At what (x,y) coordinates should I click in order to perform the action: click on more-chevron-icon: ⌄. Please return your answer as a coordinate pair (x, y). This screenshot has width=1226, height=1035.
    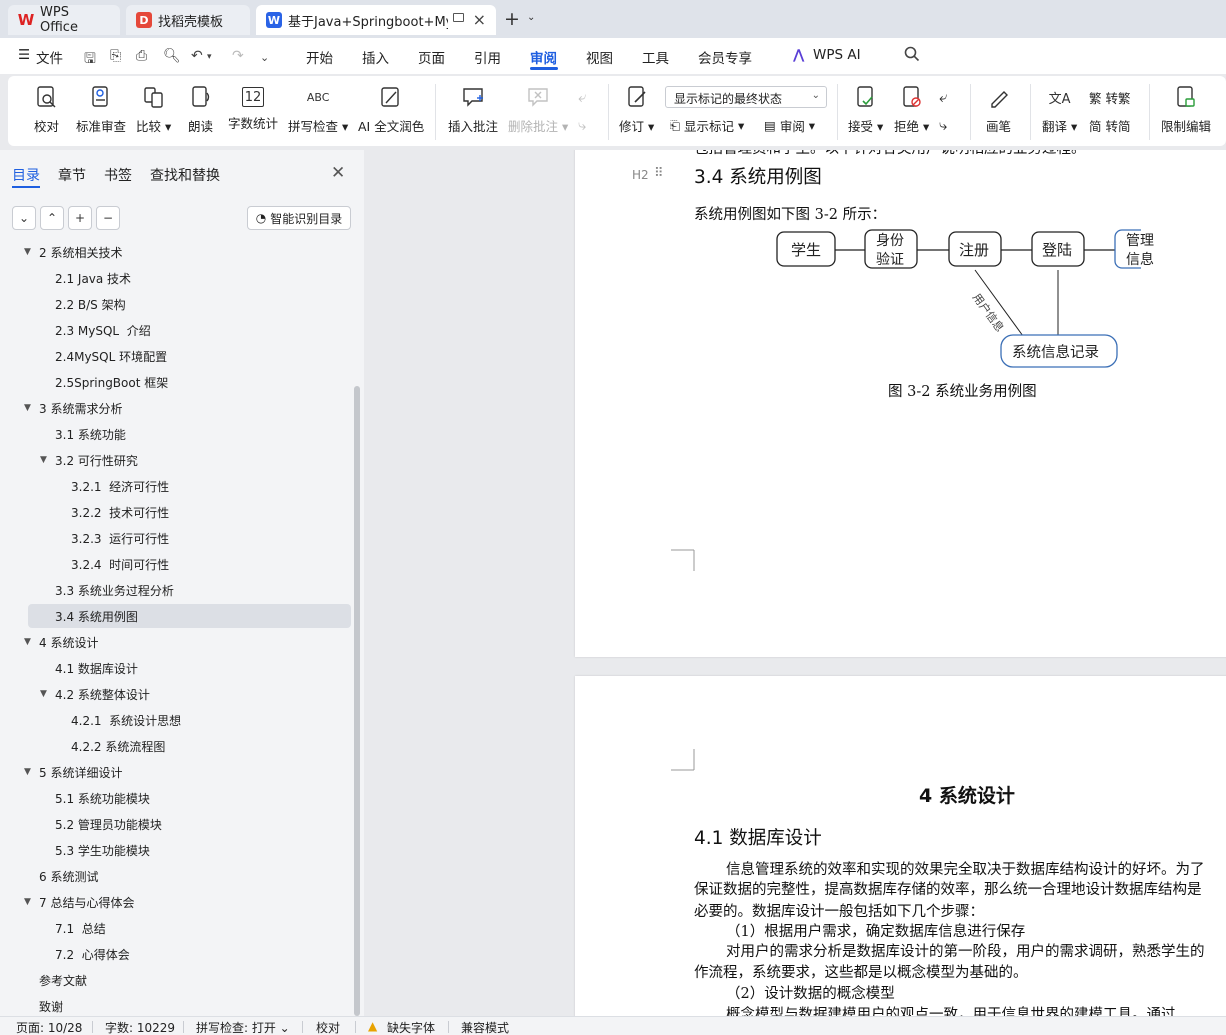
    Looking at the image, I should click on (264, 57).